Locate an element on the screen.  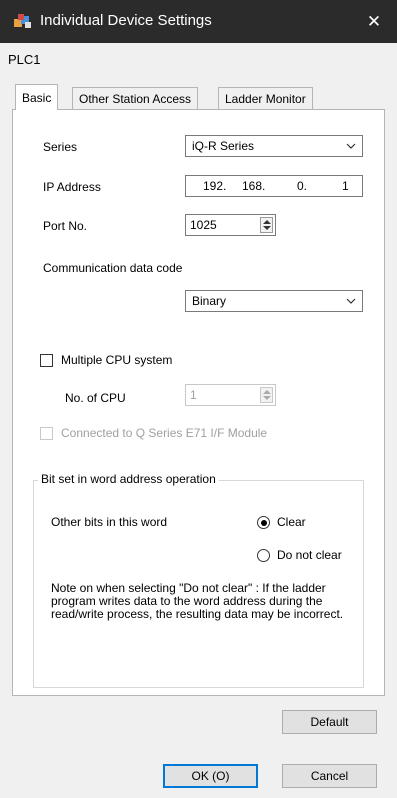
ok-button: OK (O) is located at coordinates (210, 776).